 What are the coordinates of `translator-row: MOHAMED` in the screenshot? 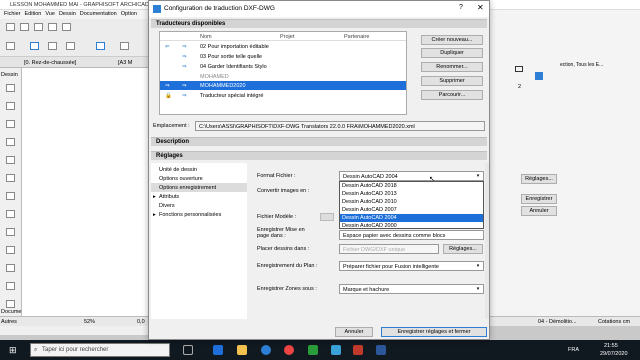 It's located at (283, 76).